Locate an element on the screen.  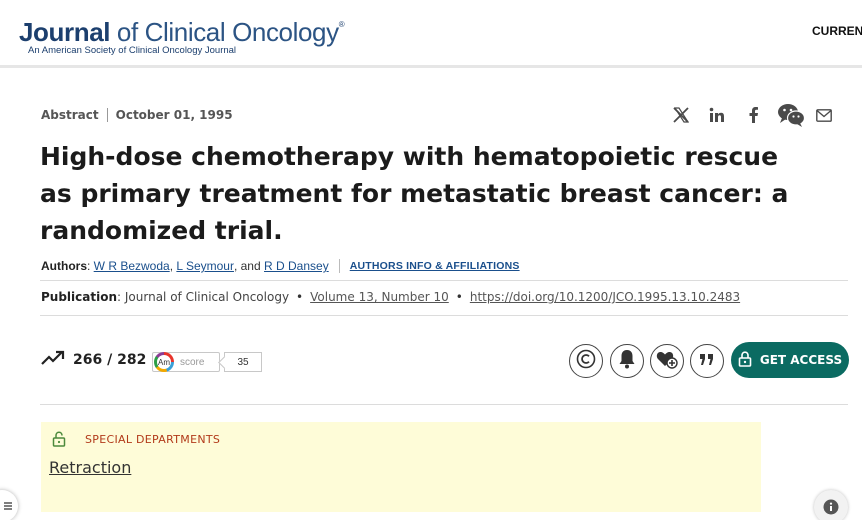
article-type: Abstract is located at coordinates (70, 115).